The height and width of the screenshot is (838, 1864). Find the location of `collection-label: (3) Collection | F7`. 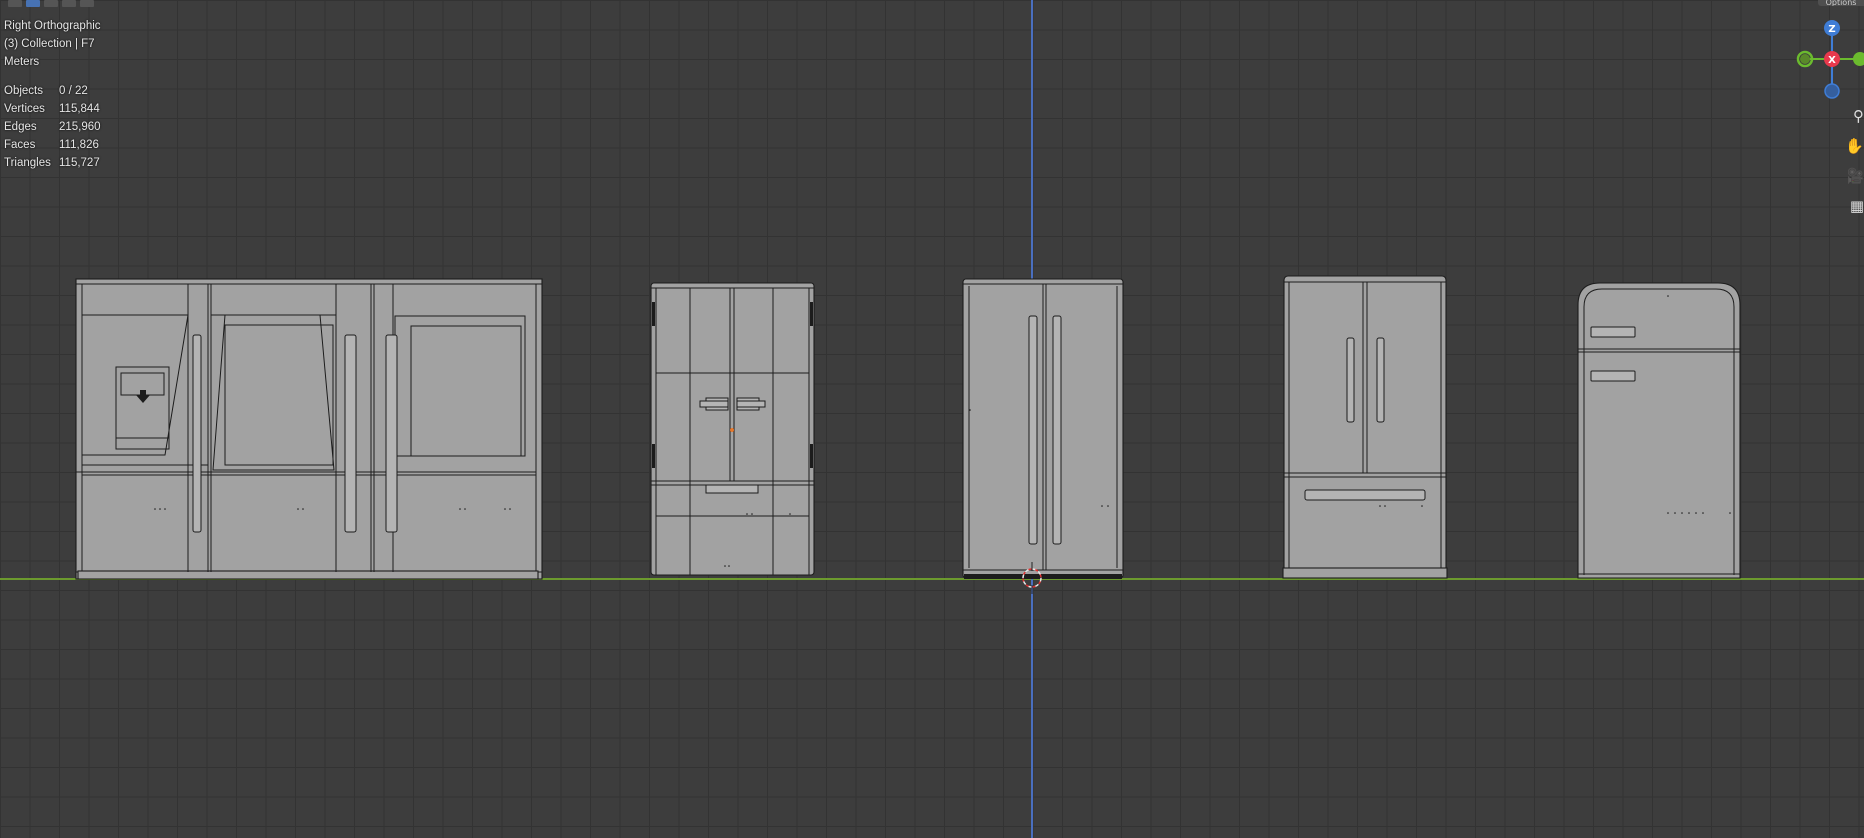

collection-label: (3) Collection | F7 is located at coordinates (49, 44).